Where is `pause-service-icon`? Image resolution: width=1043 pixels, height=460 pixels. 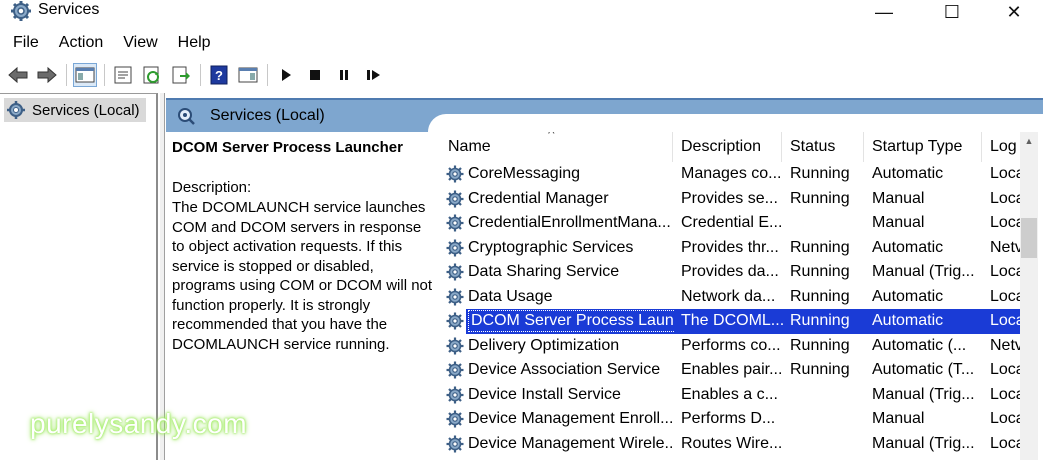 pause-service-icon is located at coordinates (344, 75).